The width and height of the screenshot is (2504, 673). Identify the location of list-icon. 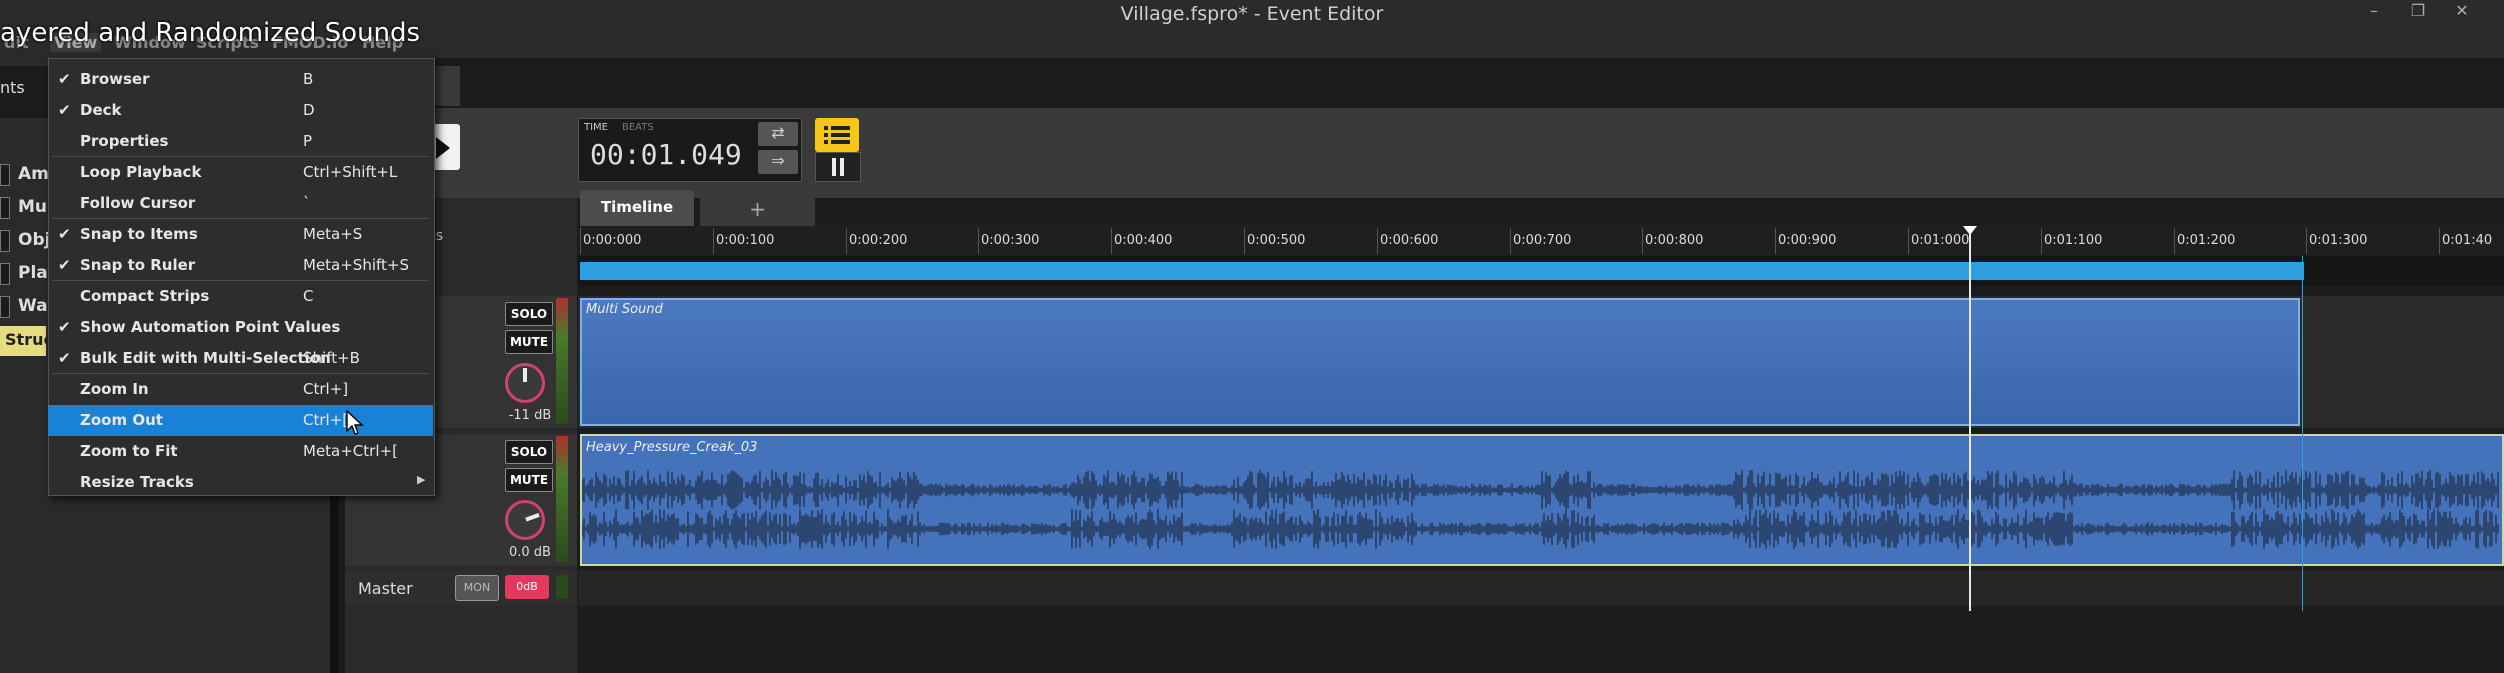
(837, 135).